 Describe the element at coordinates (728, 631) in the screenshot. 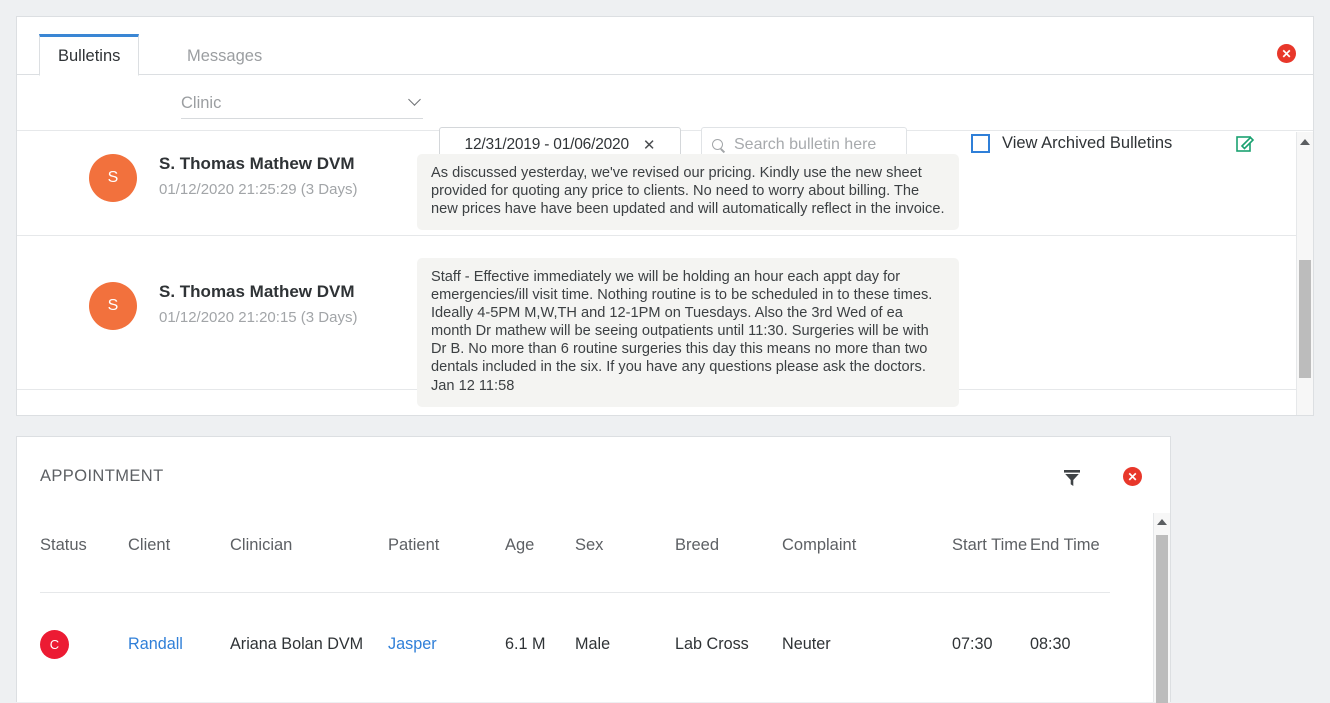

I see `cell-breed: Lab Cross` at that location.